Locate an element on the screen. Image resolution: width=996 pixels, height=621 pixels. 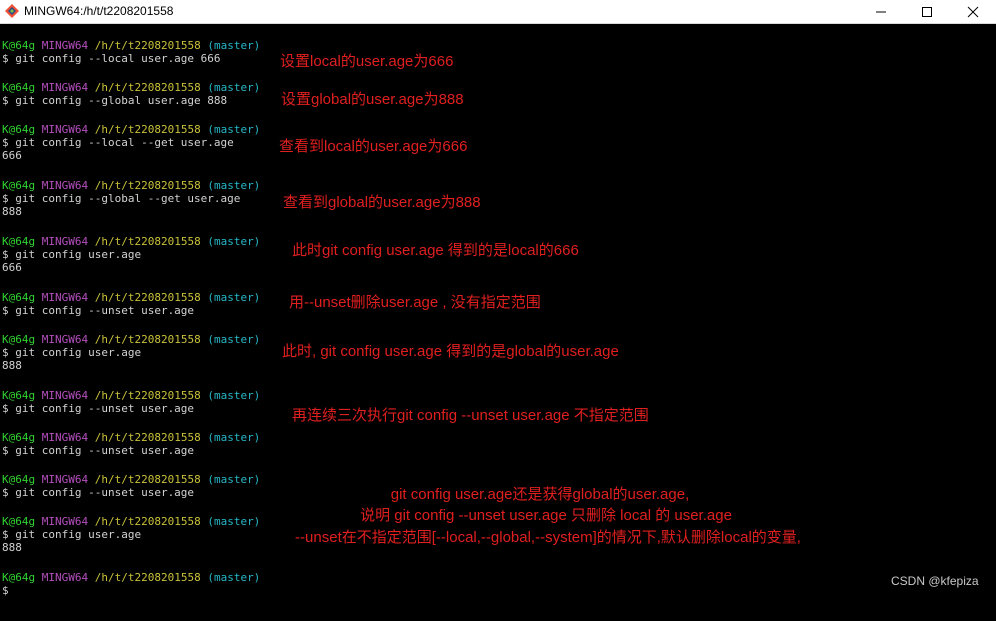
command-line: $ git config --global user.age 888 is located at coordinates (115, 100).